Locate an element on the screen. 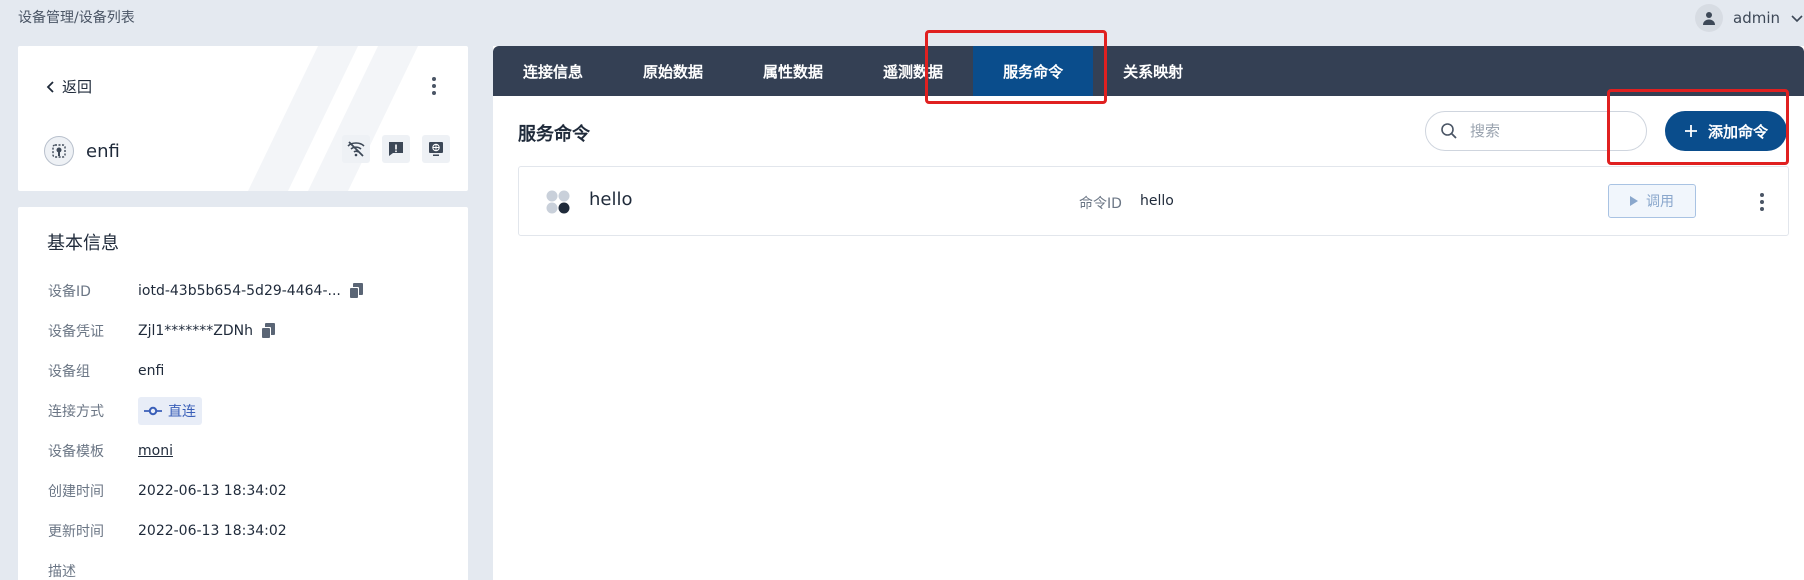 This screenshot has width=1804, height=580. info-key: 设备模板 is located at coordinates (76, 452).